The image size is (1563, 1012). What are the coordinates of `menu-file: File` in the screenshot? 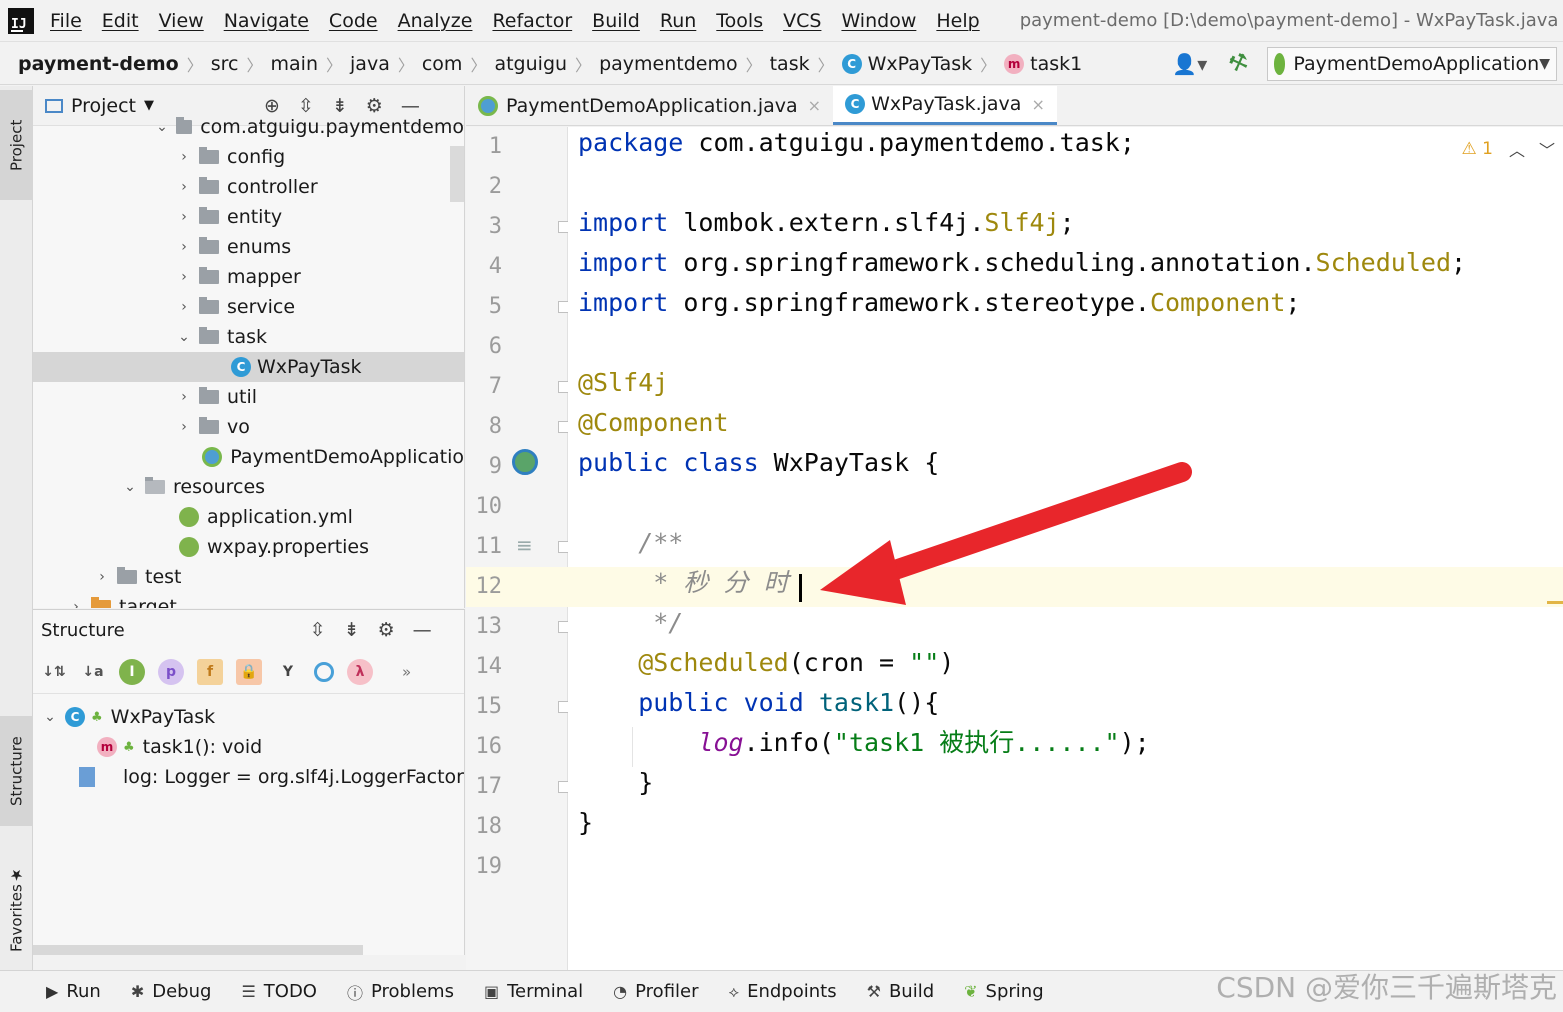 It's located at (66, 21).